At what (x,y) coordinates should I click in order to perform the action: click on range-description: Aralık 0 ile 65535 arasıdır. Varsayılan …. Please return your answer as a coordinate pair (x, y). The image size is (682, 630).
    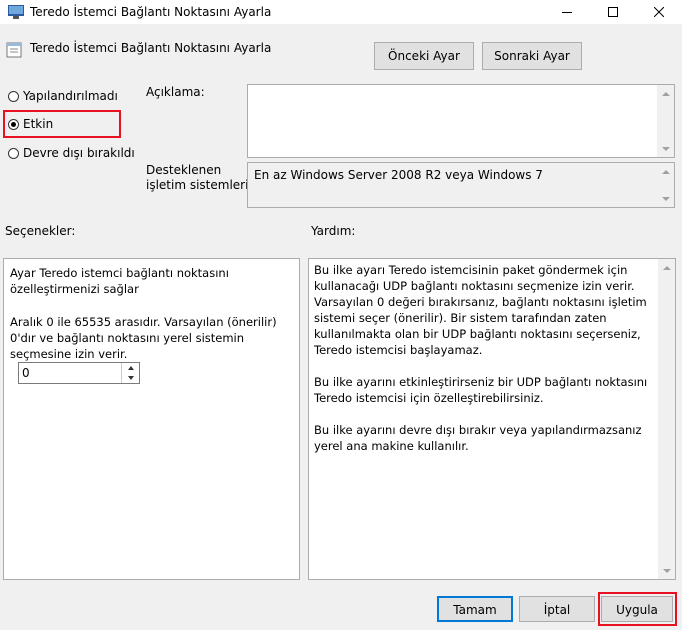
    Looking at the image, I should click on (143, 338).